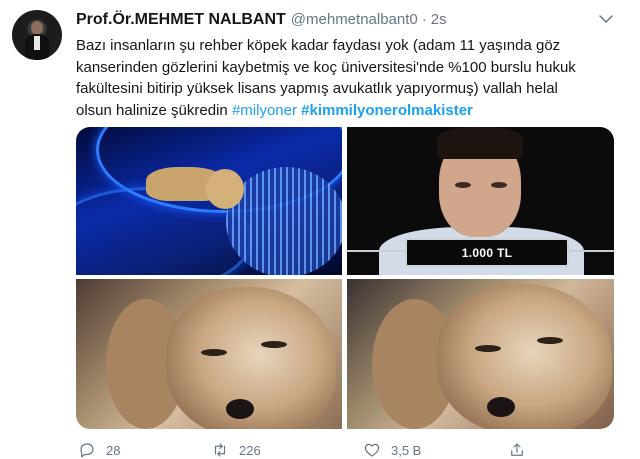 This screenshot has width=640, height=459. Describe the element at coordinates (406, 450) in the screenshot. I see `like-count: 3,5 B` at that location.